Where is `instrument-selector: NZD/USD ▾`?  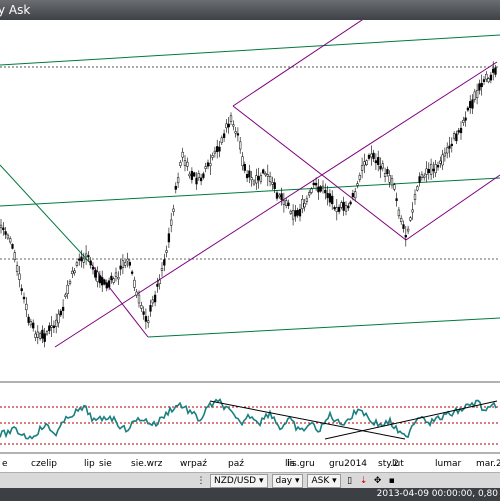 instrument-selector: NZD/USD ▾ is located at coordinates (239, 481).